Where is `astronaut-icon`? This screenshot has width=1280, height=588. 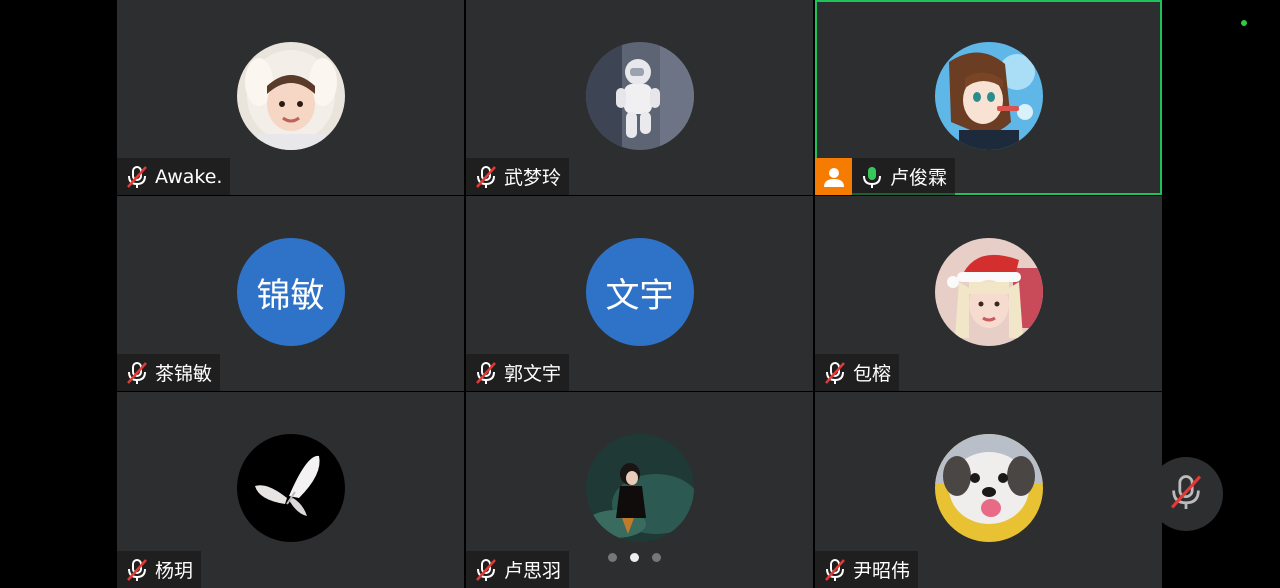 astronaut-icon is located at coordinates (639, 96).